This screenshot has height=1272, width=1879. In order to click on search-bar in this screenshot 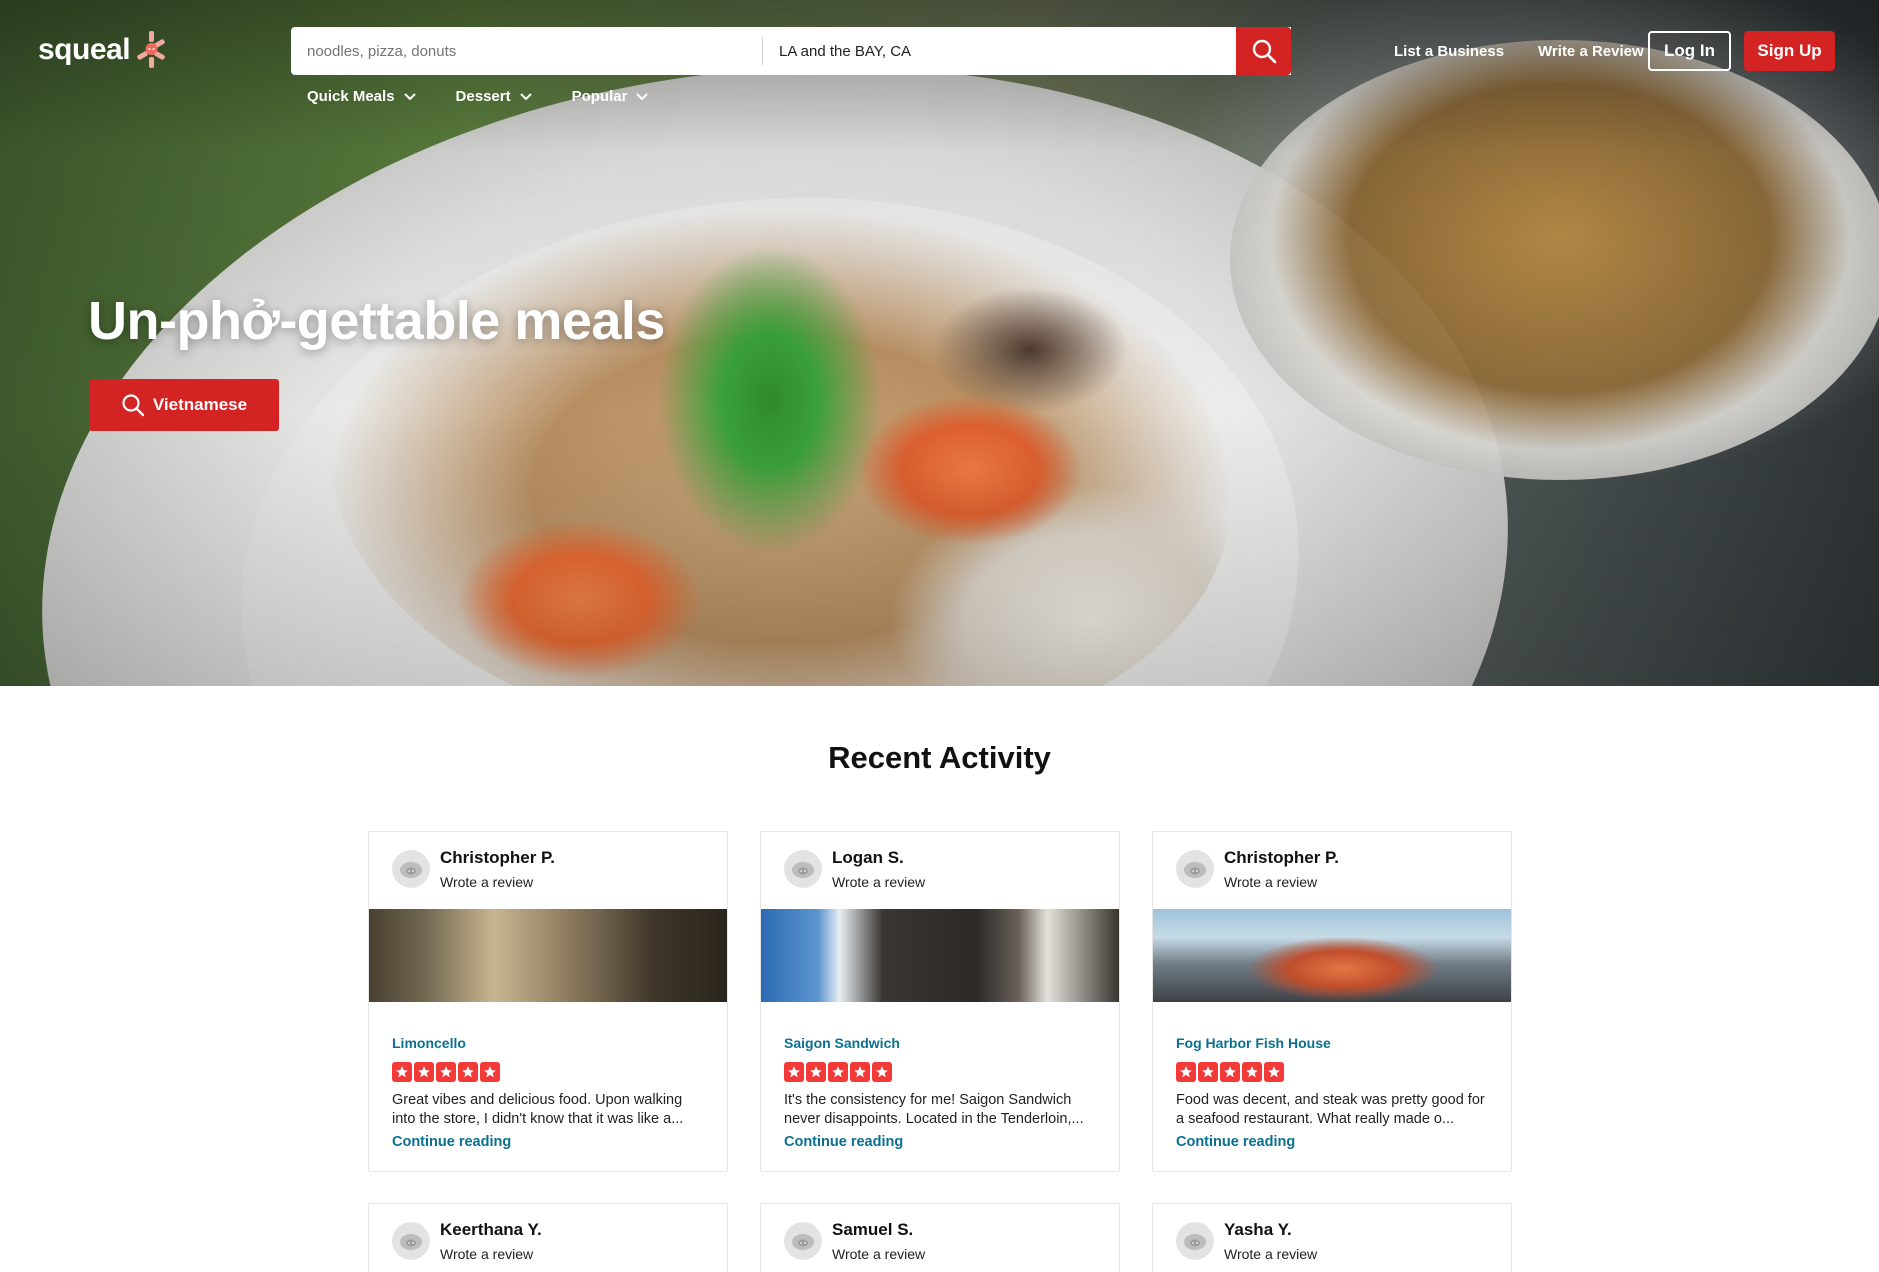, I will do `click(791, 51)`.